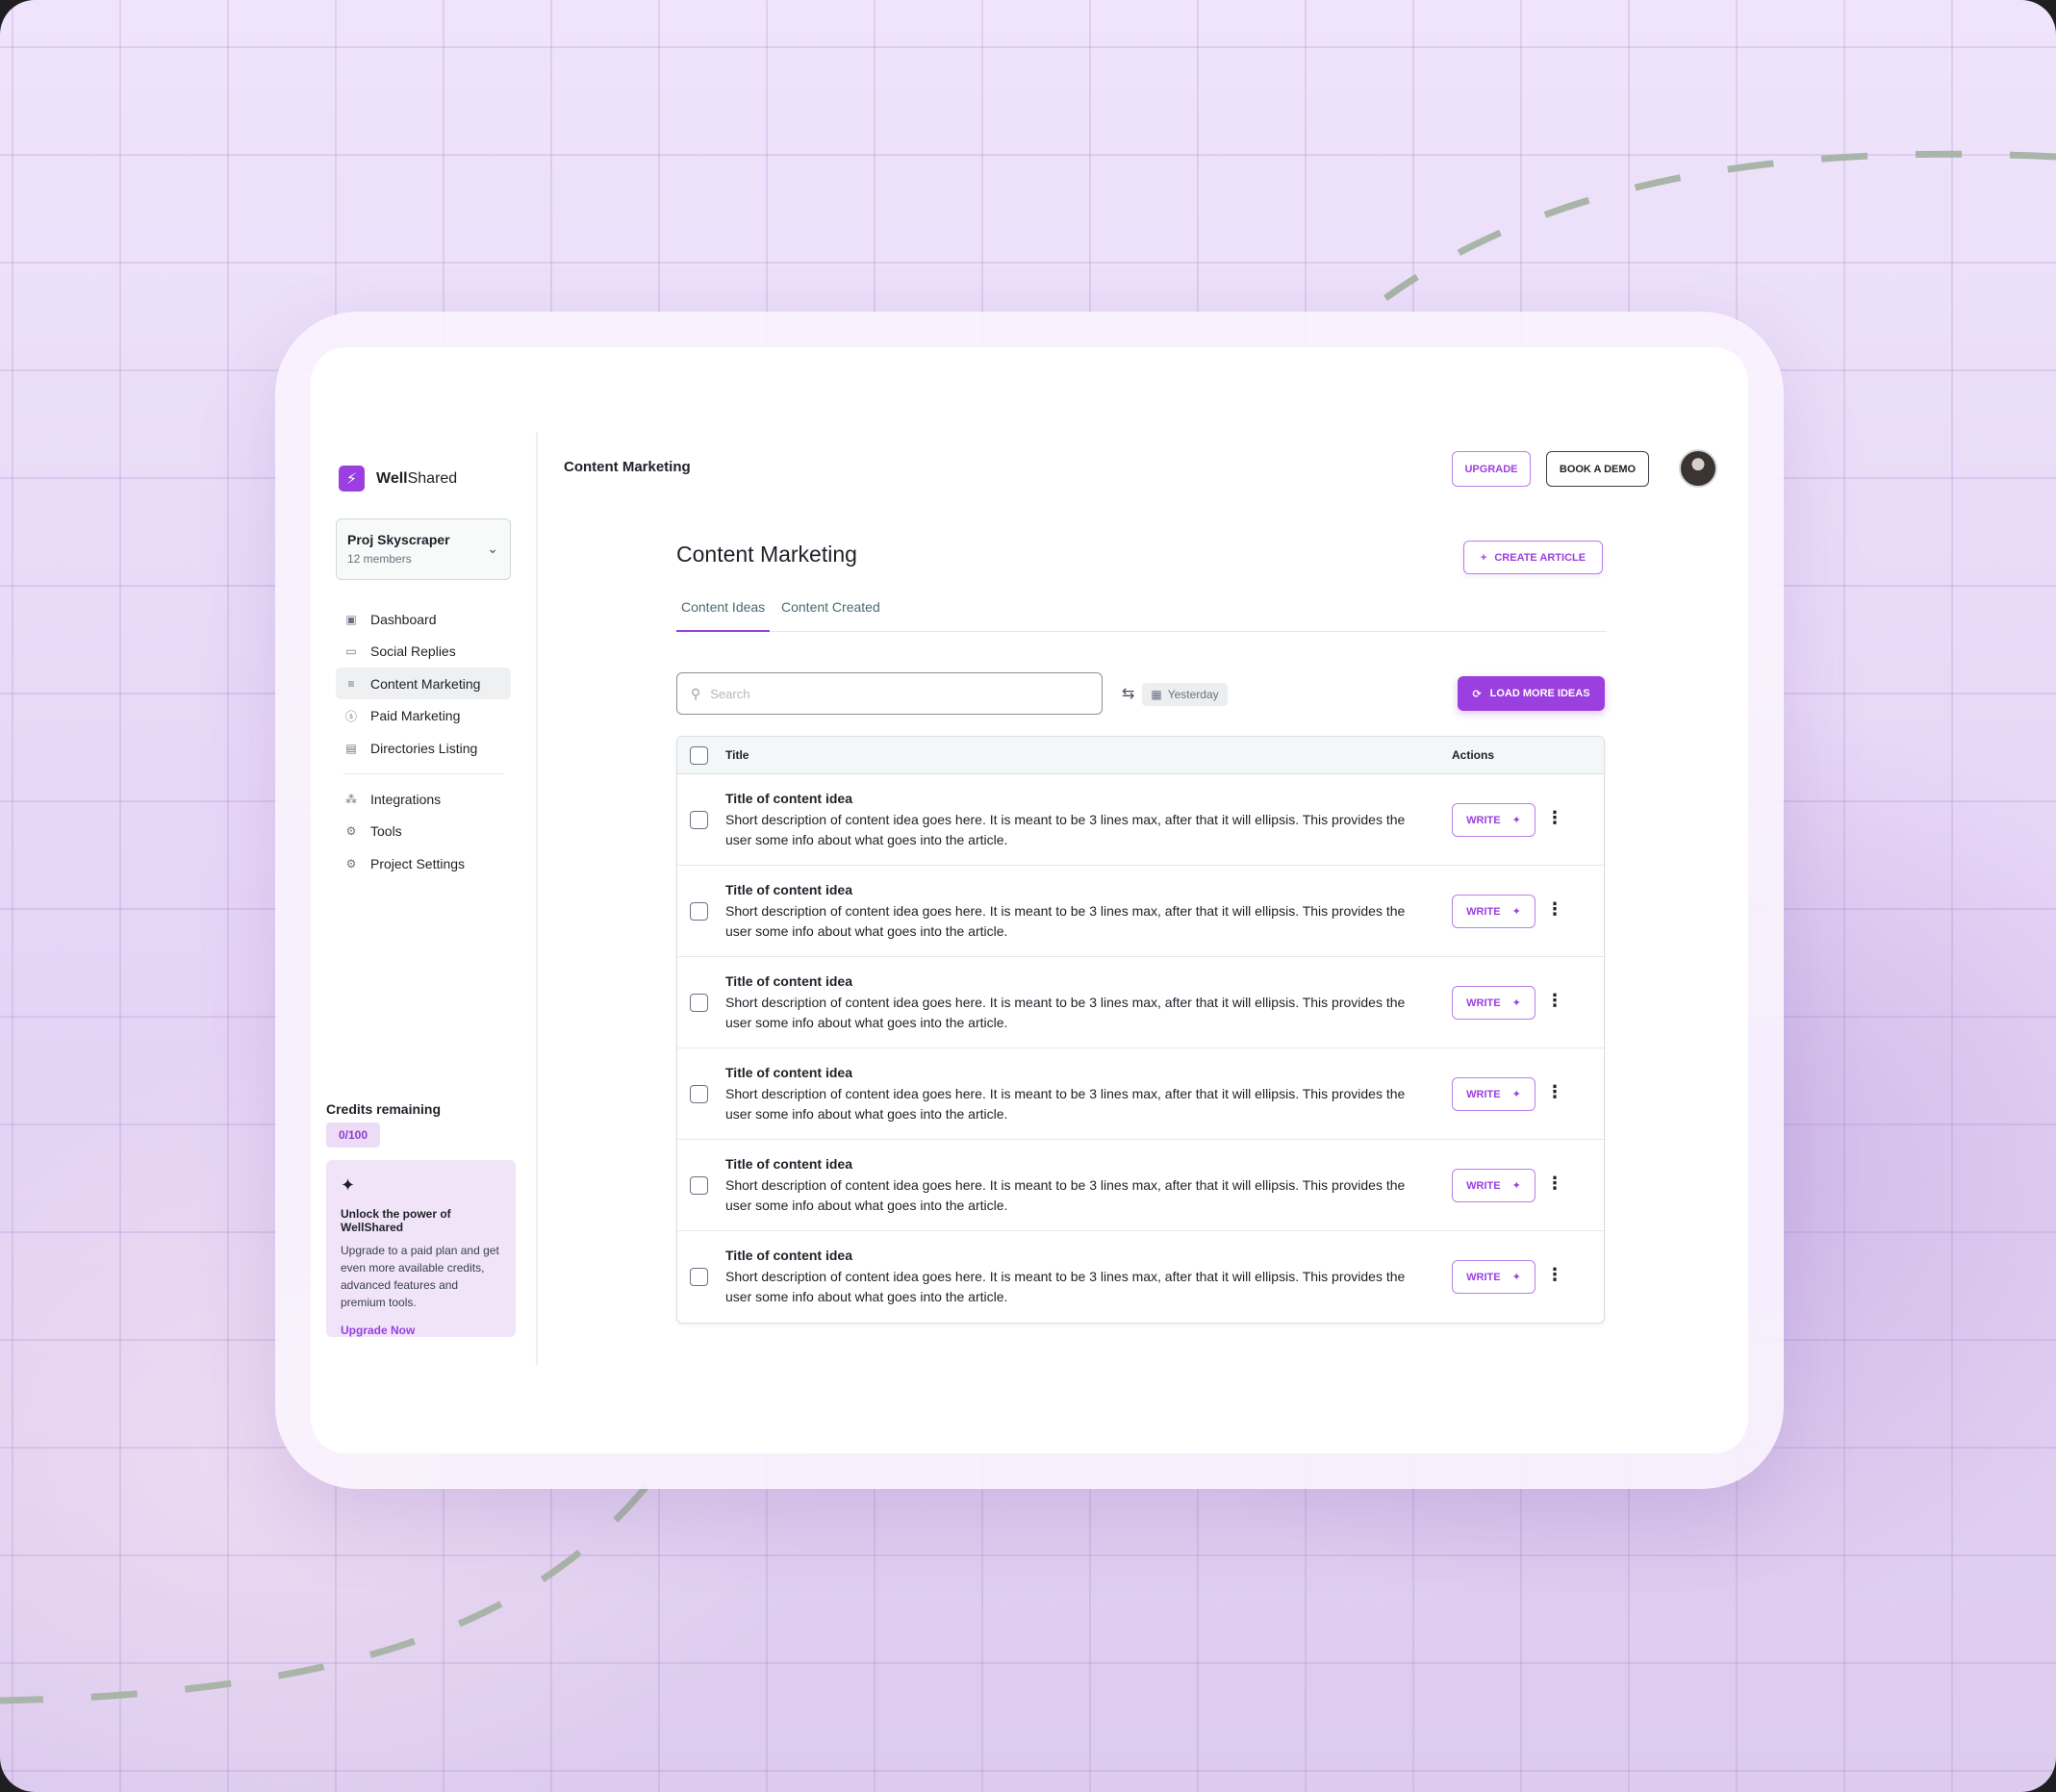 Image resolution: width=2056 pixels, height=1792 pixels. I want to click on credits-badge: 0/100, so click(353, 1136).